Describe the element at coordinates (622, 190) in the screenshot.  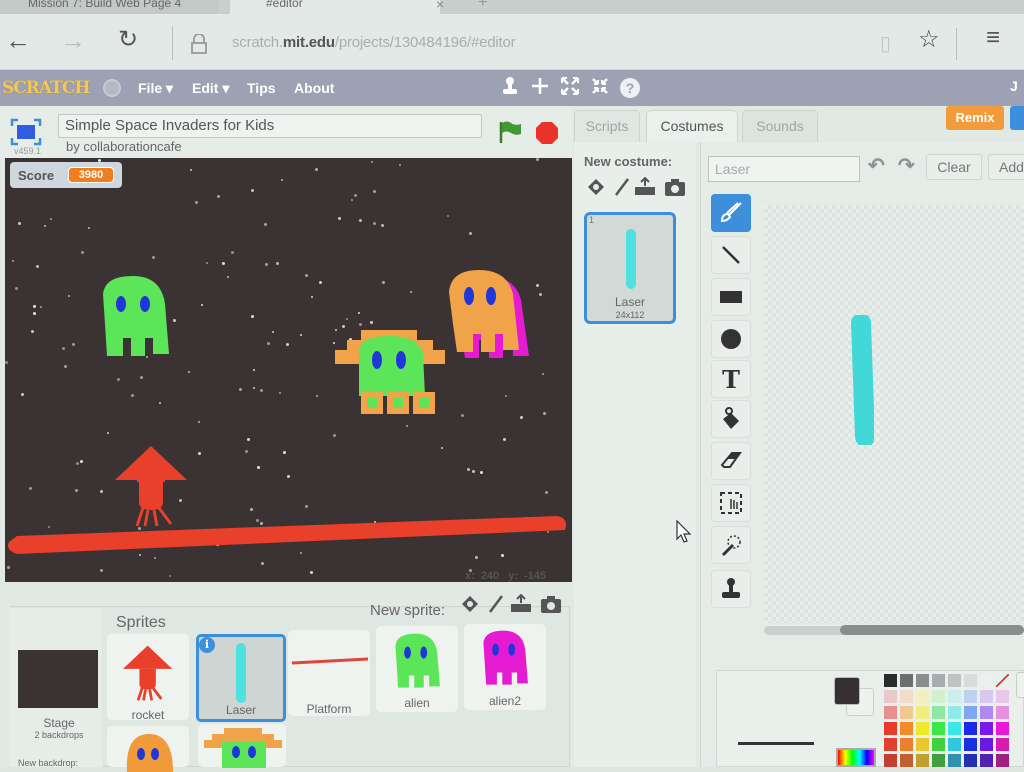
I see `paint-new-costume-icon` at that location.